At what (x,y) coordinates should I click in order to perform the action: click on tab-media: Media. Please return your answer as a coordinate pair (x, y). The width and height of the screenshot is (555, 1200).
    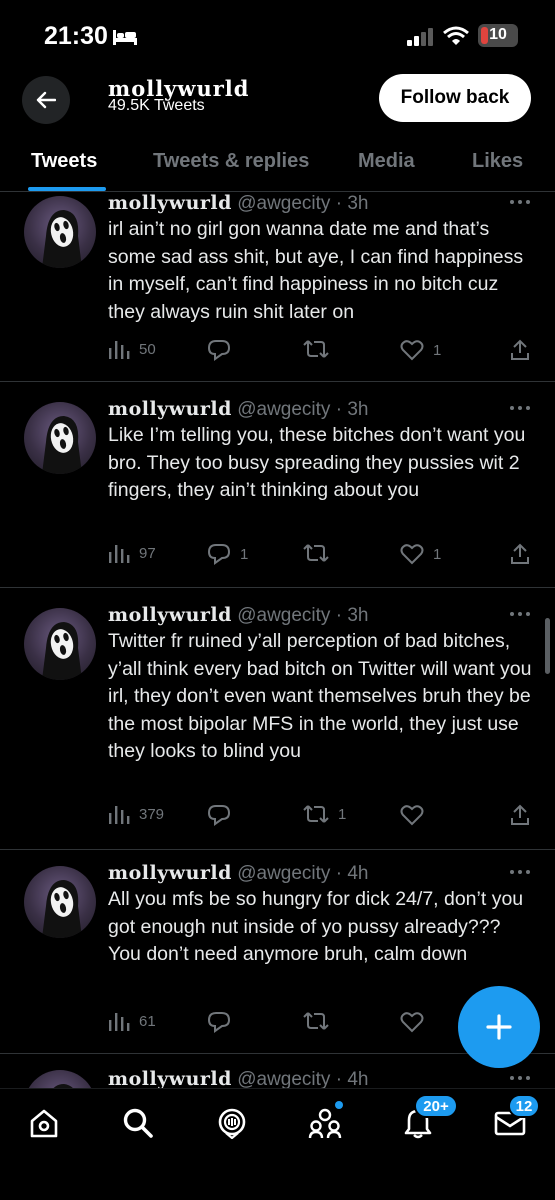
    Looking at the image, I should click on (386, 161).